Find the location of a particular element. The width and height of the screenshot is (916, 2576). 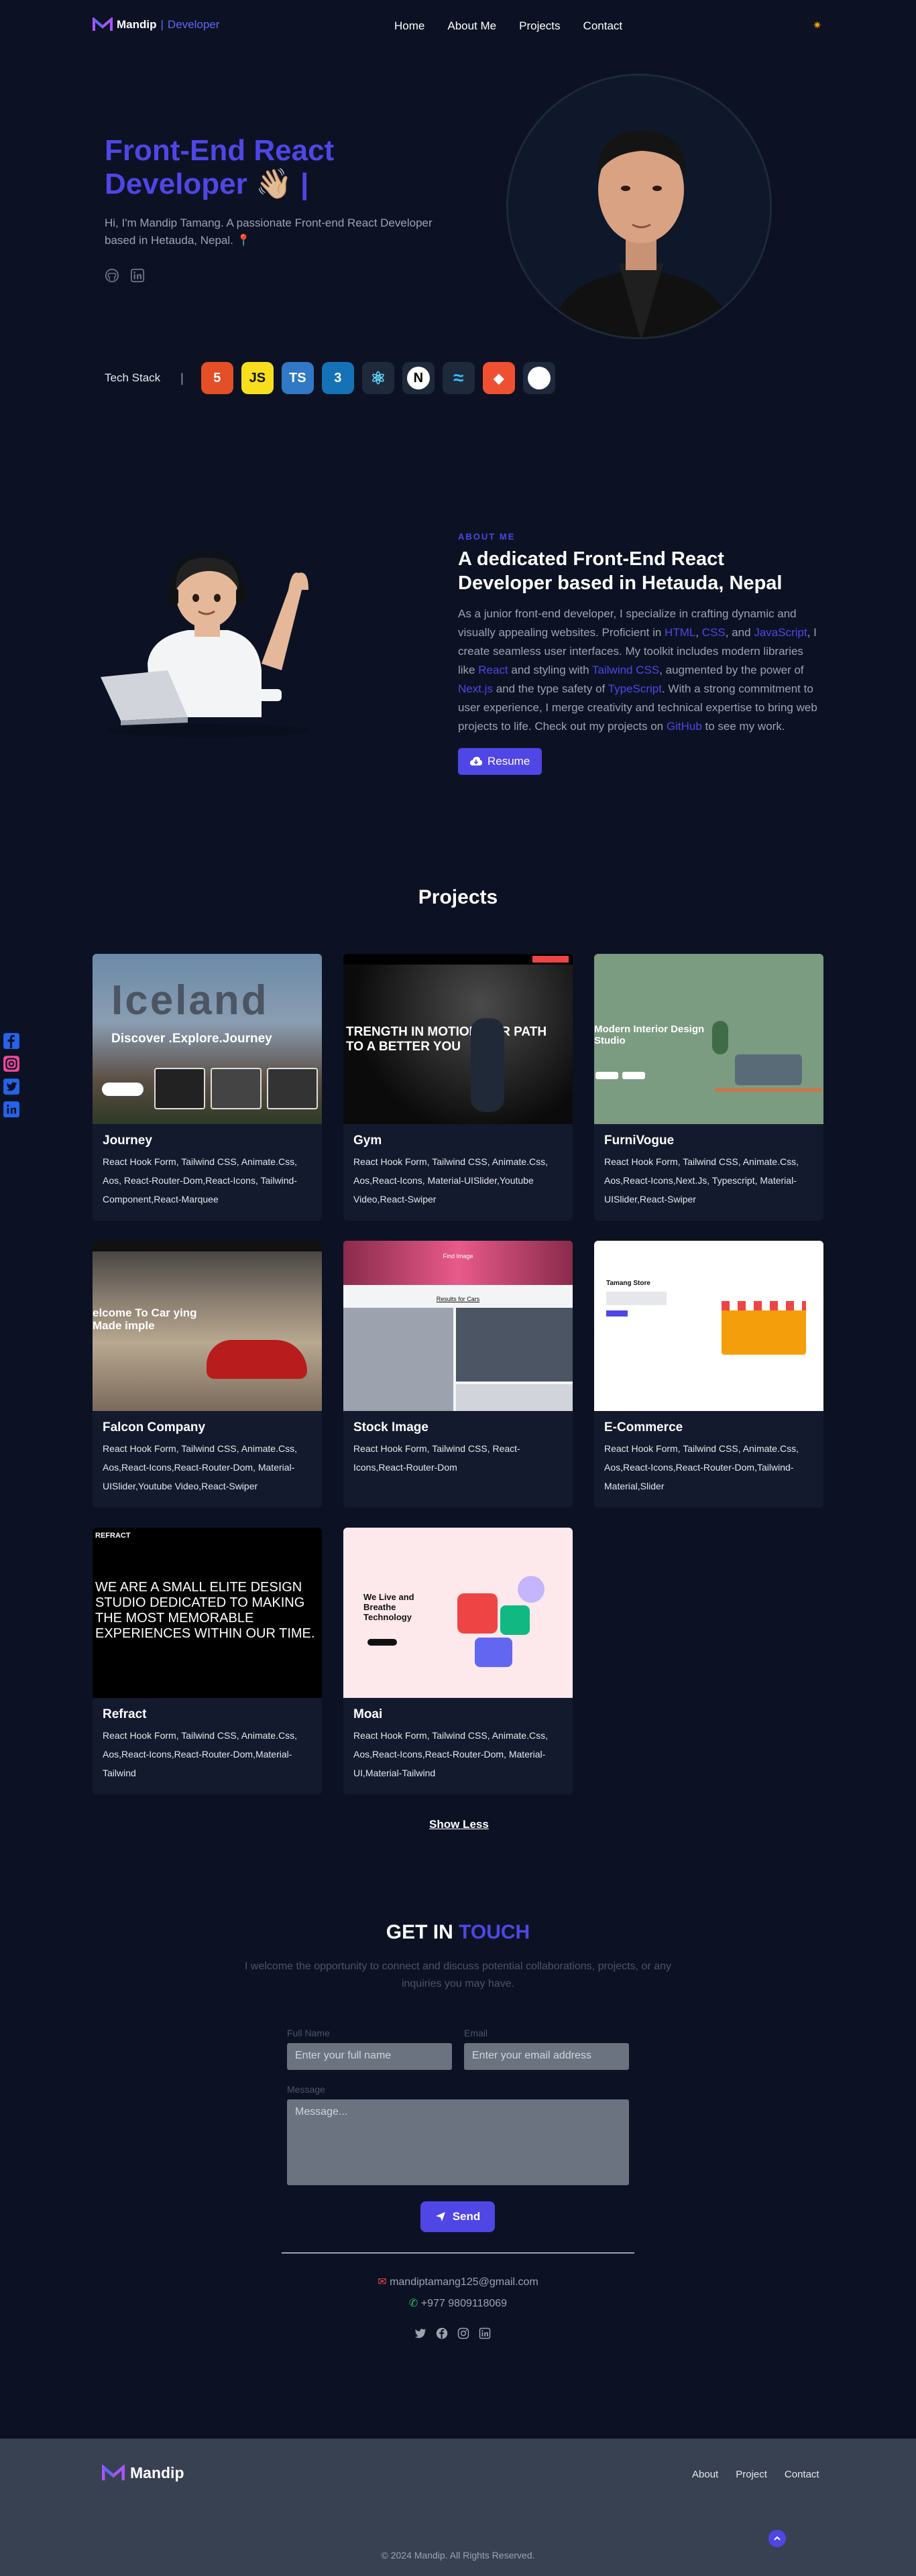

contact-email: ✉ mandiptamang125@gmail.com is located at coordinates (458, 2282).